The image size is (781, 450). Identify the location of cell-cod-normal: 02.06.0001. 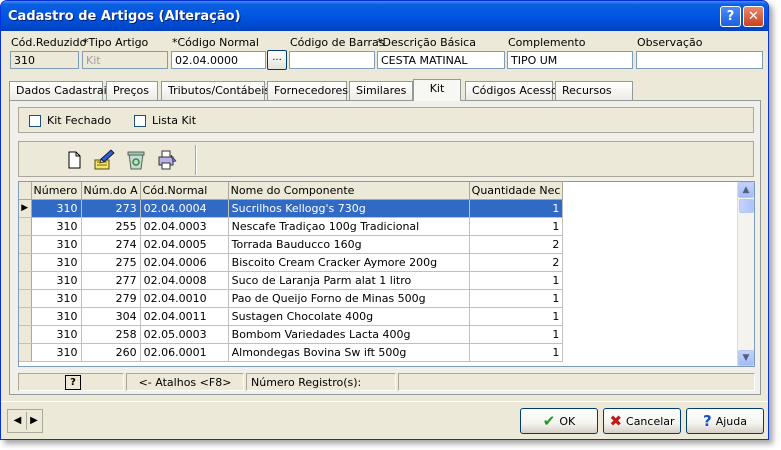
(184, 352).